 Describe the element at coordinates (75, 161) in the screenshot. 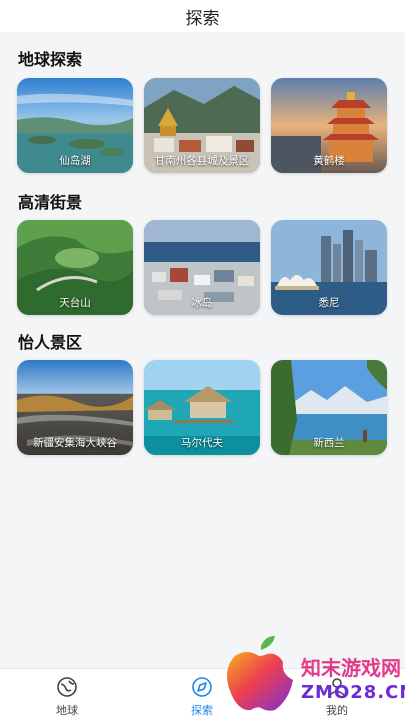

I see `card-label: 仙岛湖` at that location.